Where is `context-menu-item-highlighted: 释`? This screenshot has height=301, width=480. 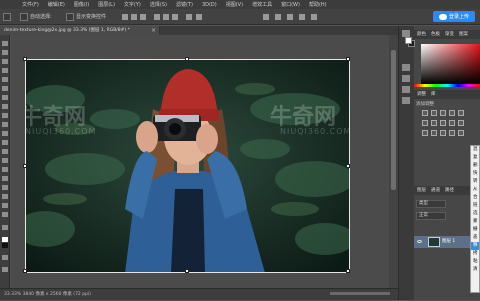
context-menu-item-highlighted: 释 is located at coordinates (475, 246).